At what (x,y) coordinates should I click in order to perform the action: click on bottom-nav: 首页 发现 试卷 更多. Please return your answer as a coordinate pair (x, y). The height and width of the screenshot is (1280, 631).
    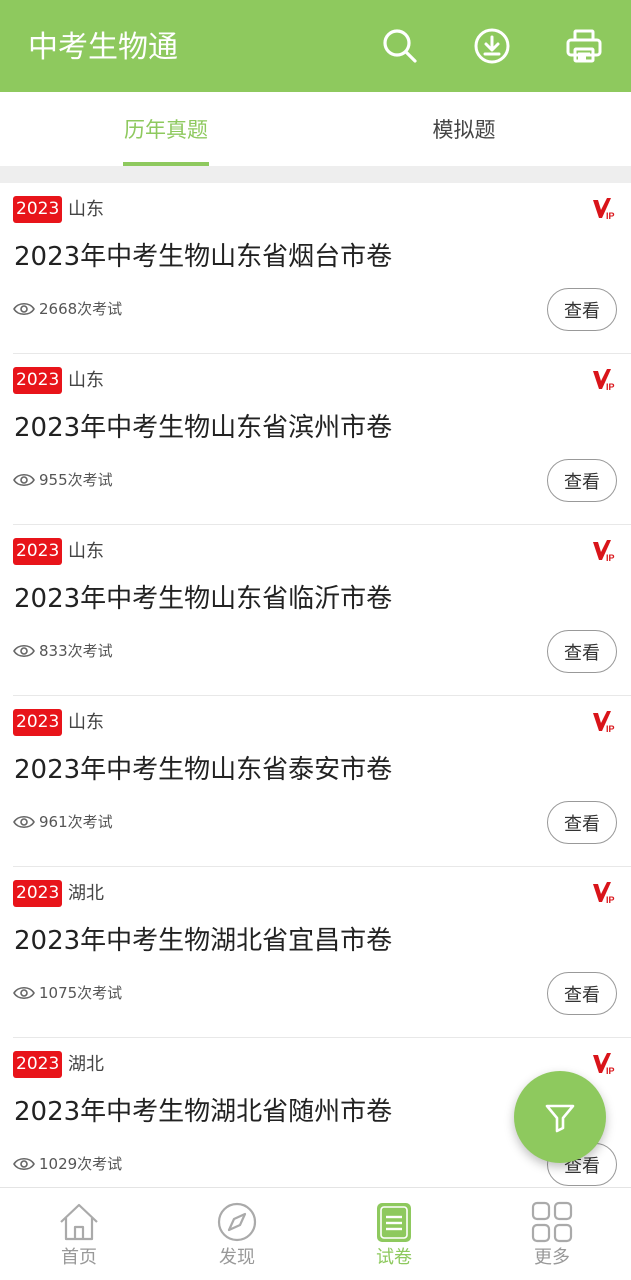
    Looking at the image, I should click on (315, 1233).